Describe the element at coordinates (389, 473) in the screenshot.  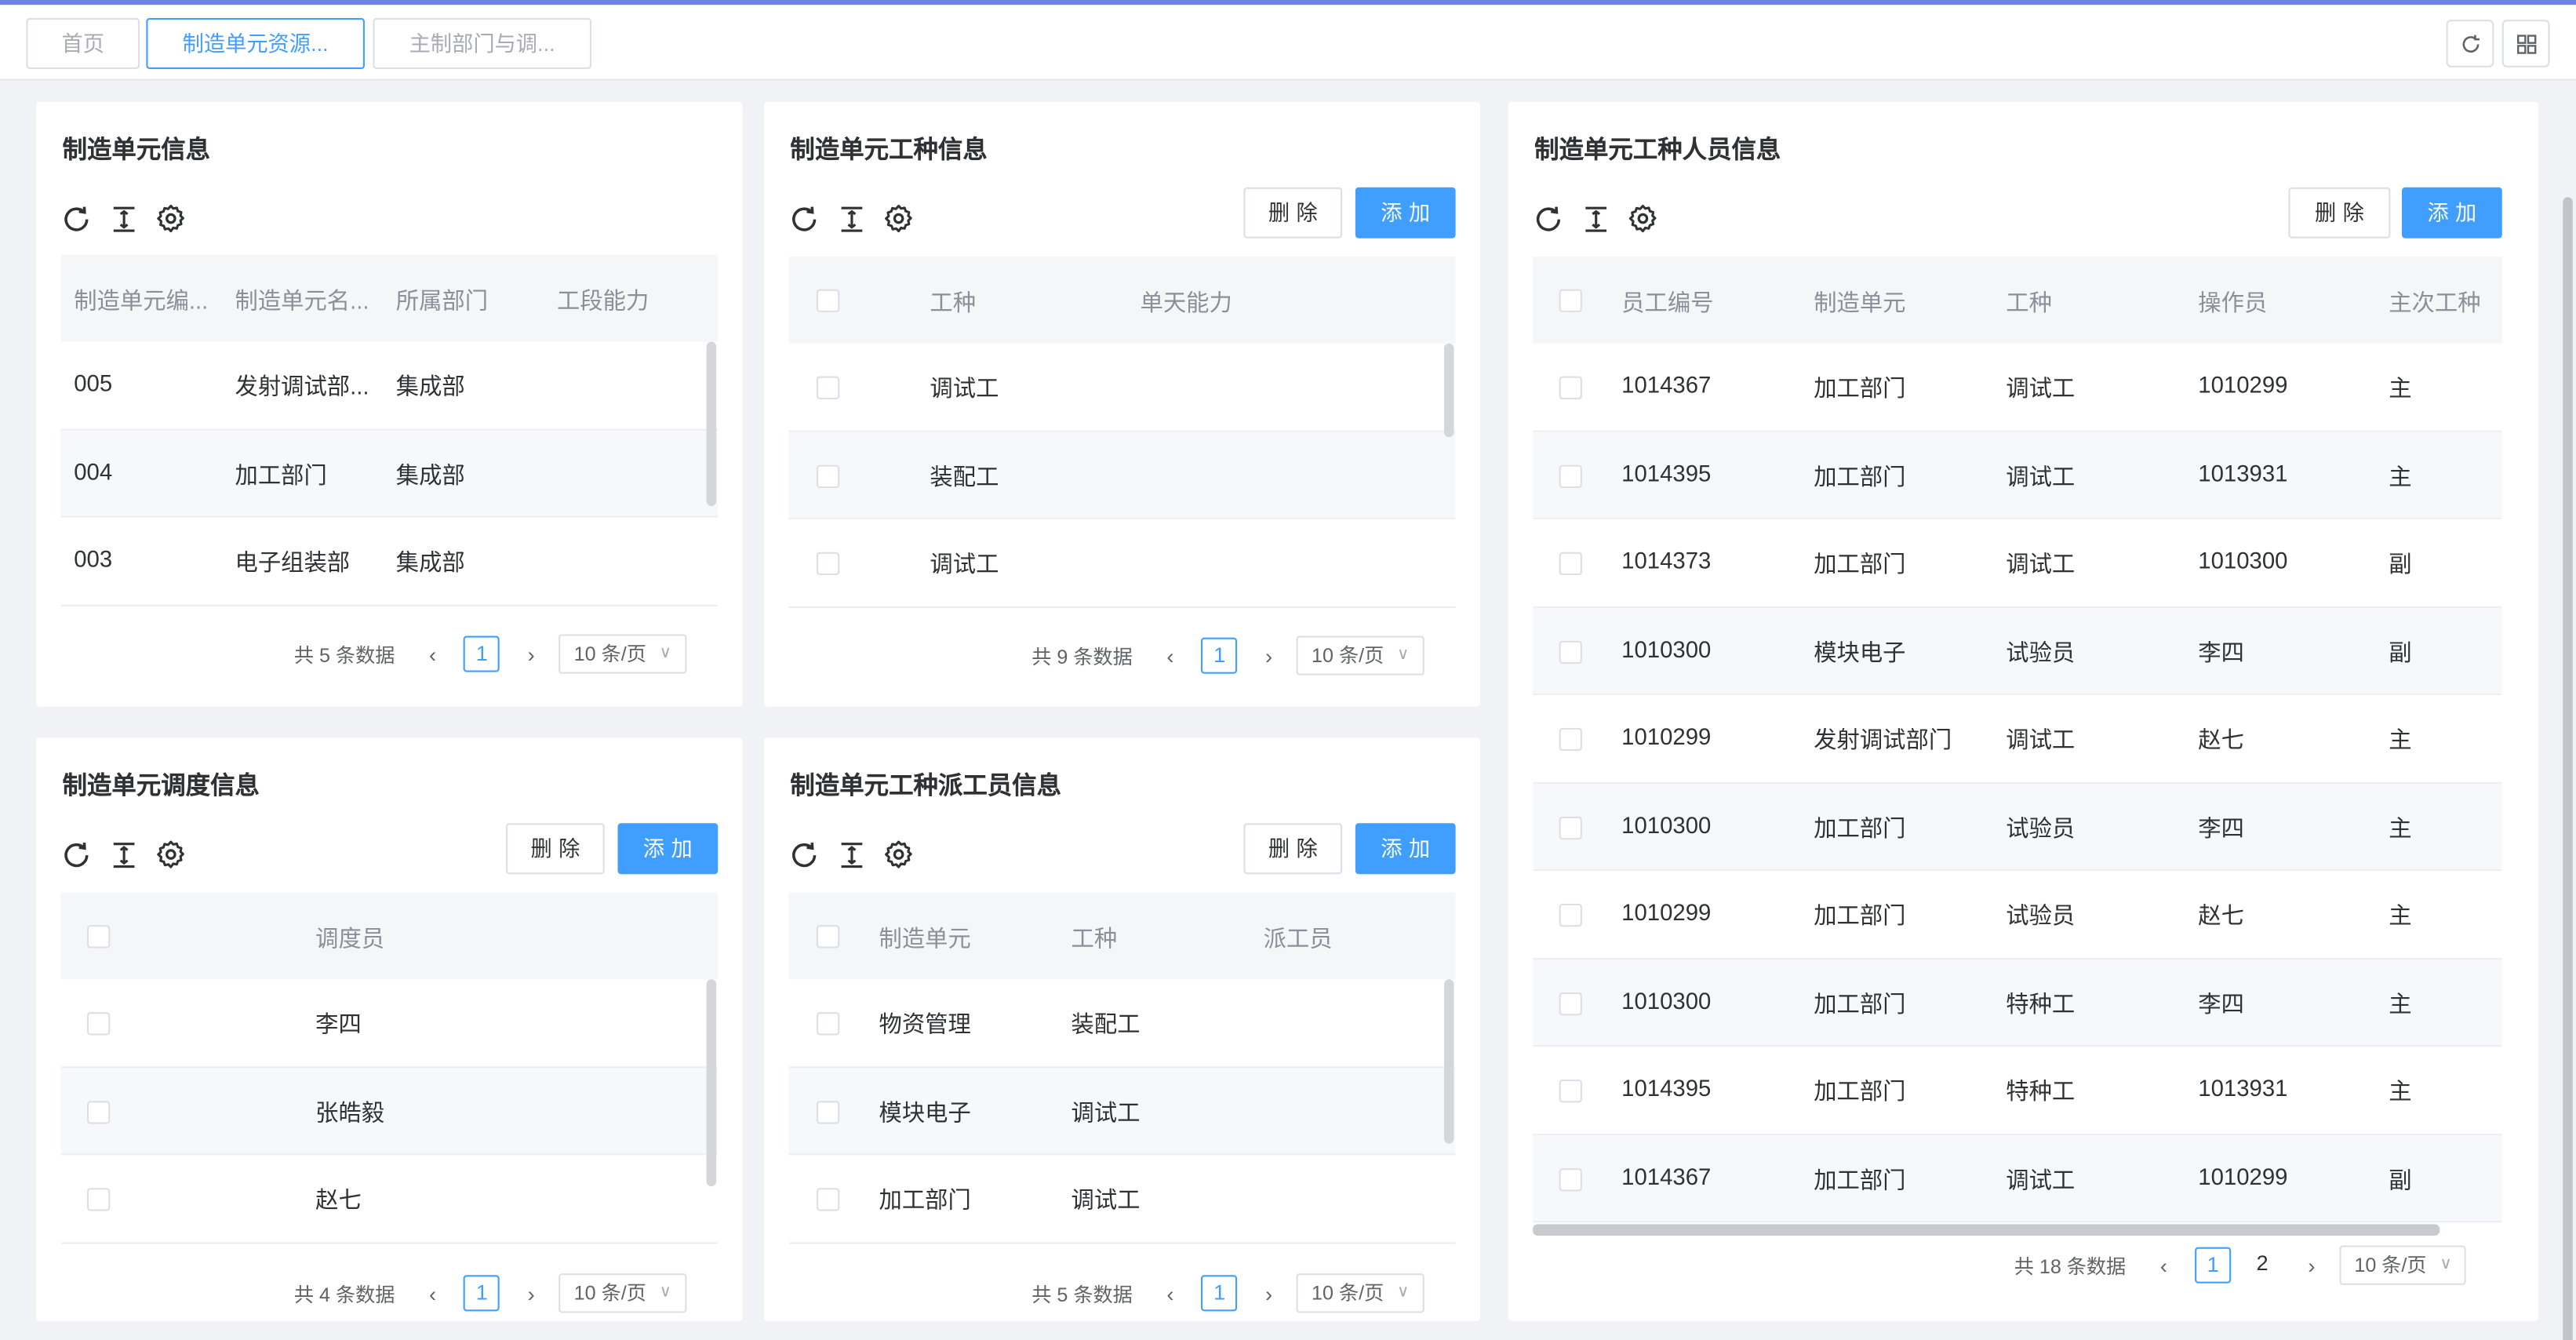
I see `table-row: 004 加工部门 集成部` at that location.